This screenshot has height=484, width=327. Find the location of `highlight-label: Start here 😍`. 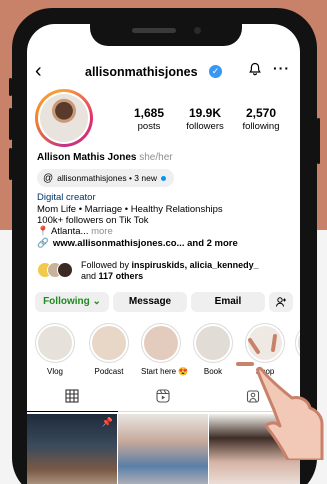

highlight-label: Start here 😍 is located at coordinates (165, 371).